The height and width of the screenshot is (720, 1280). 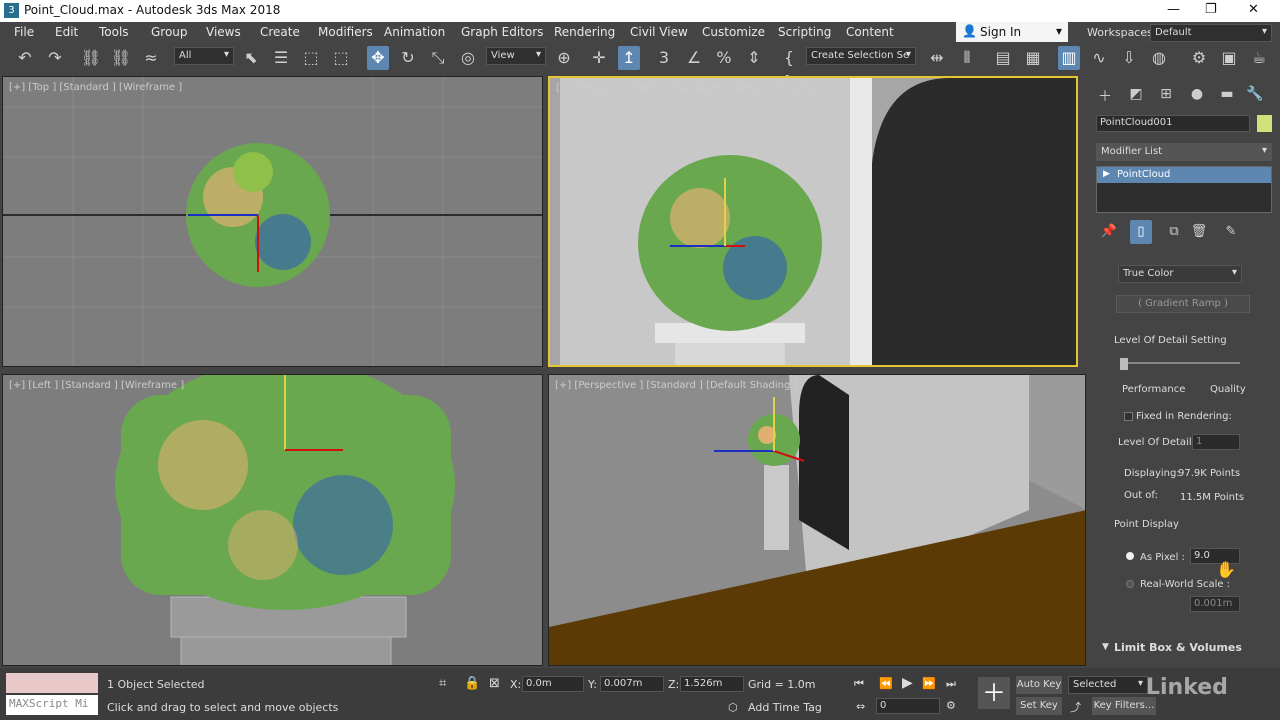 I want to click on menu-views: Views, so click(x=223, y=32).